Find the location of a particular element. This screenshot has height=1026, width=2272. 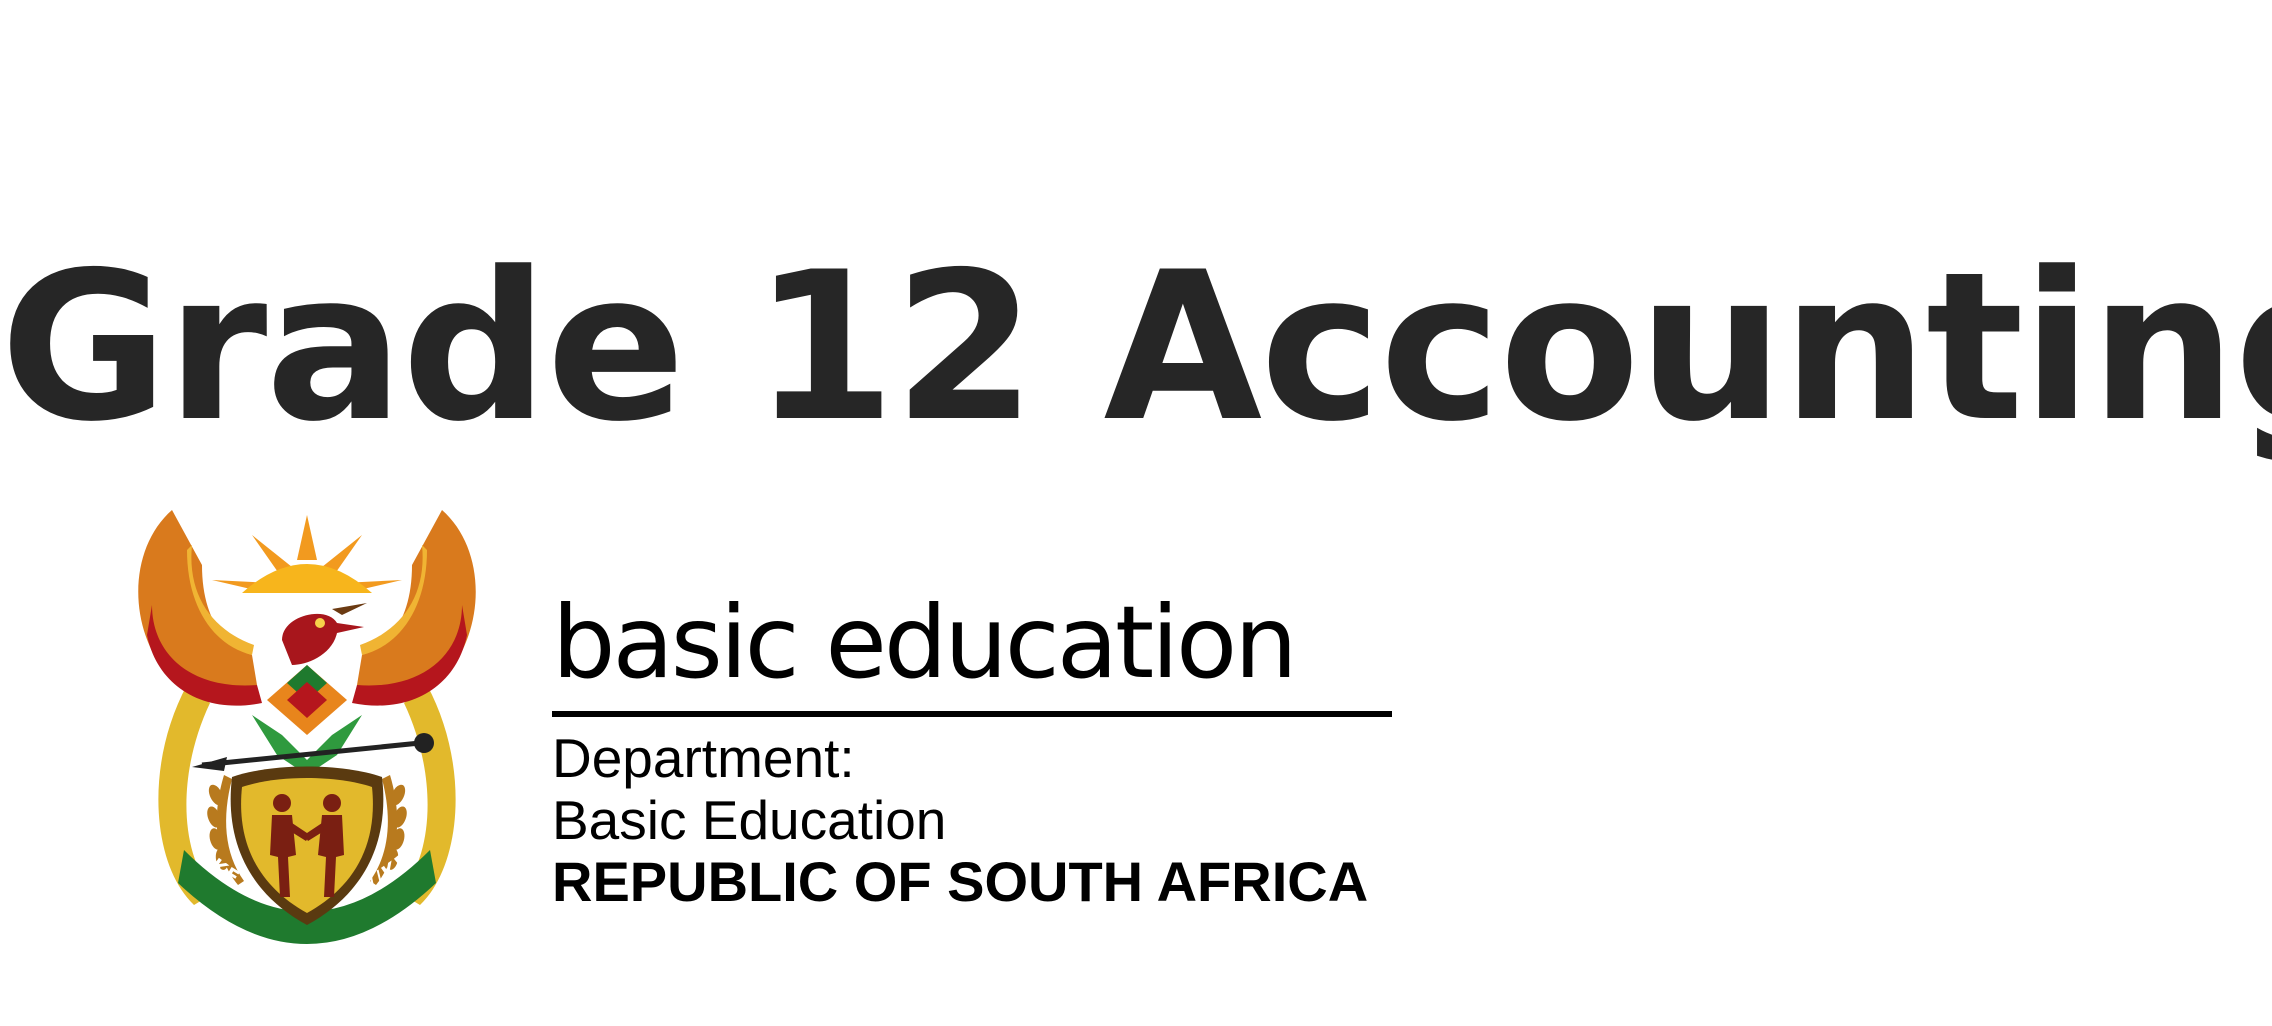

department-label: Department: is located at coordinates (703, 758).